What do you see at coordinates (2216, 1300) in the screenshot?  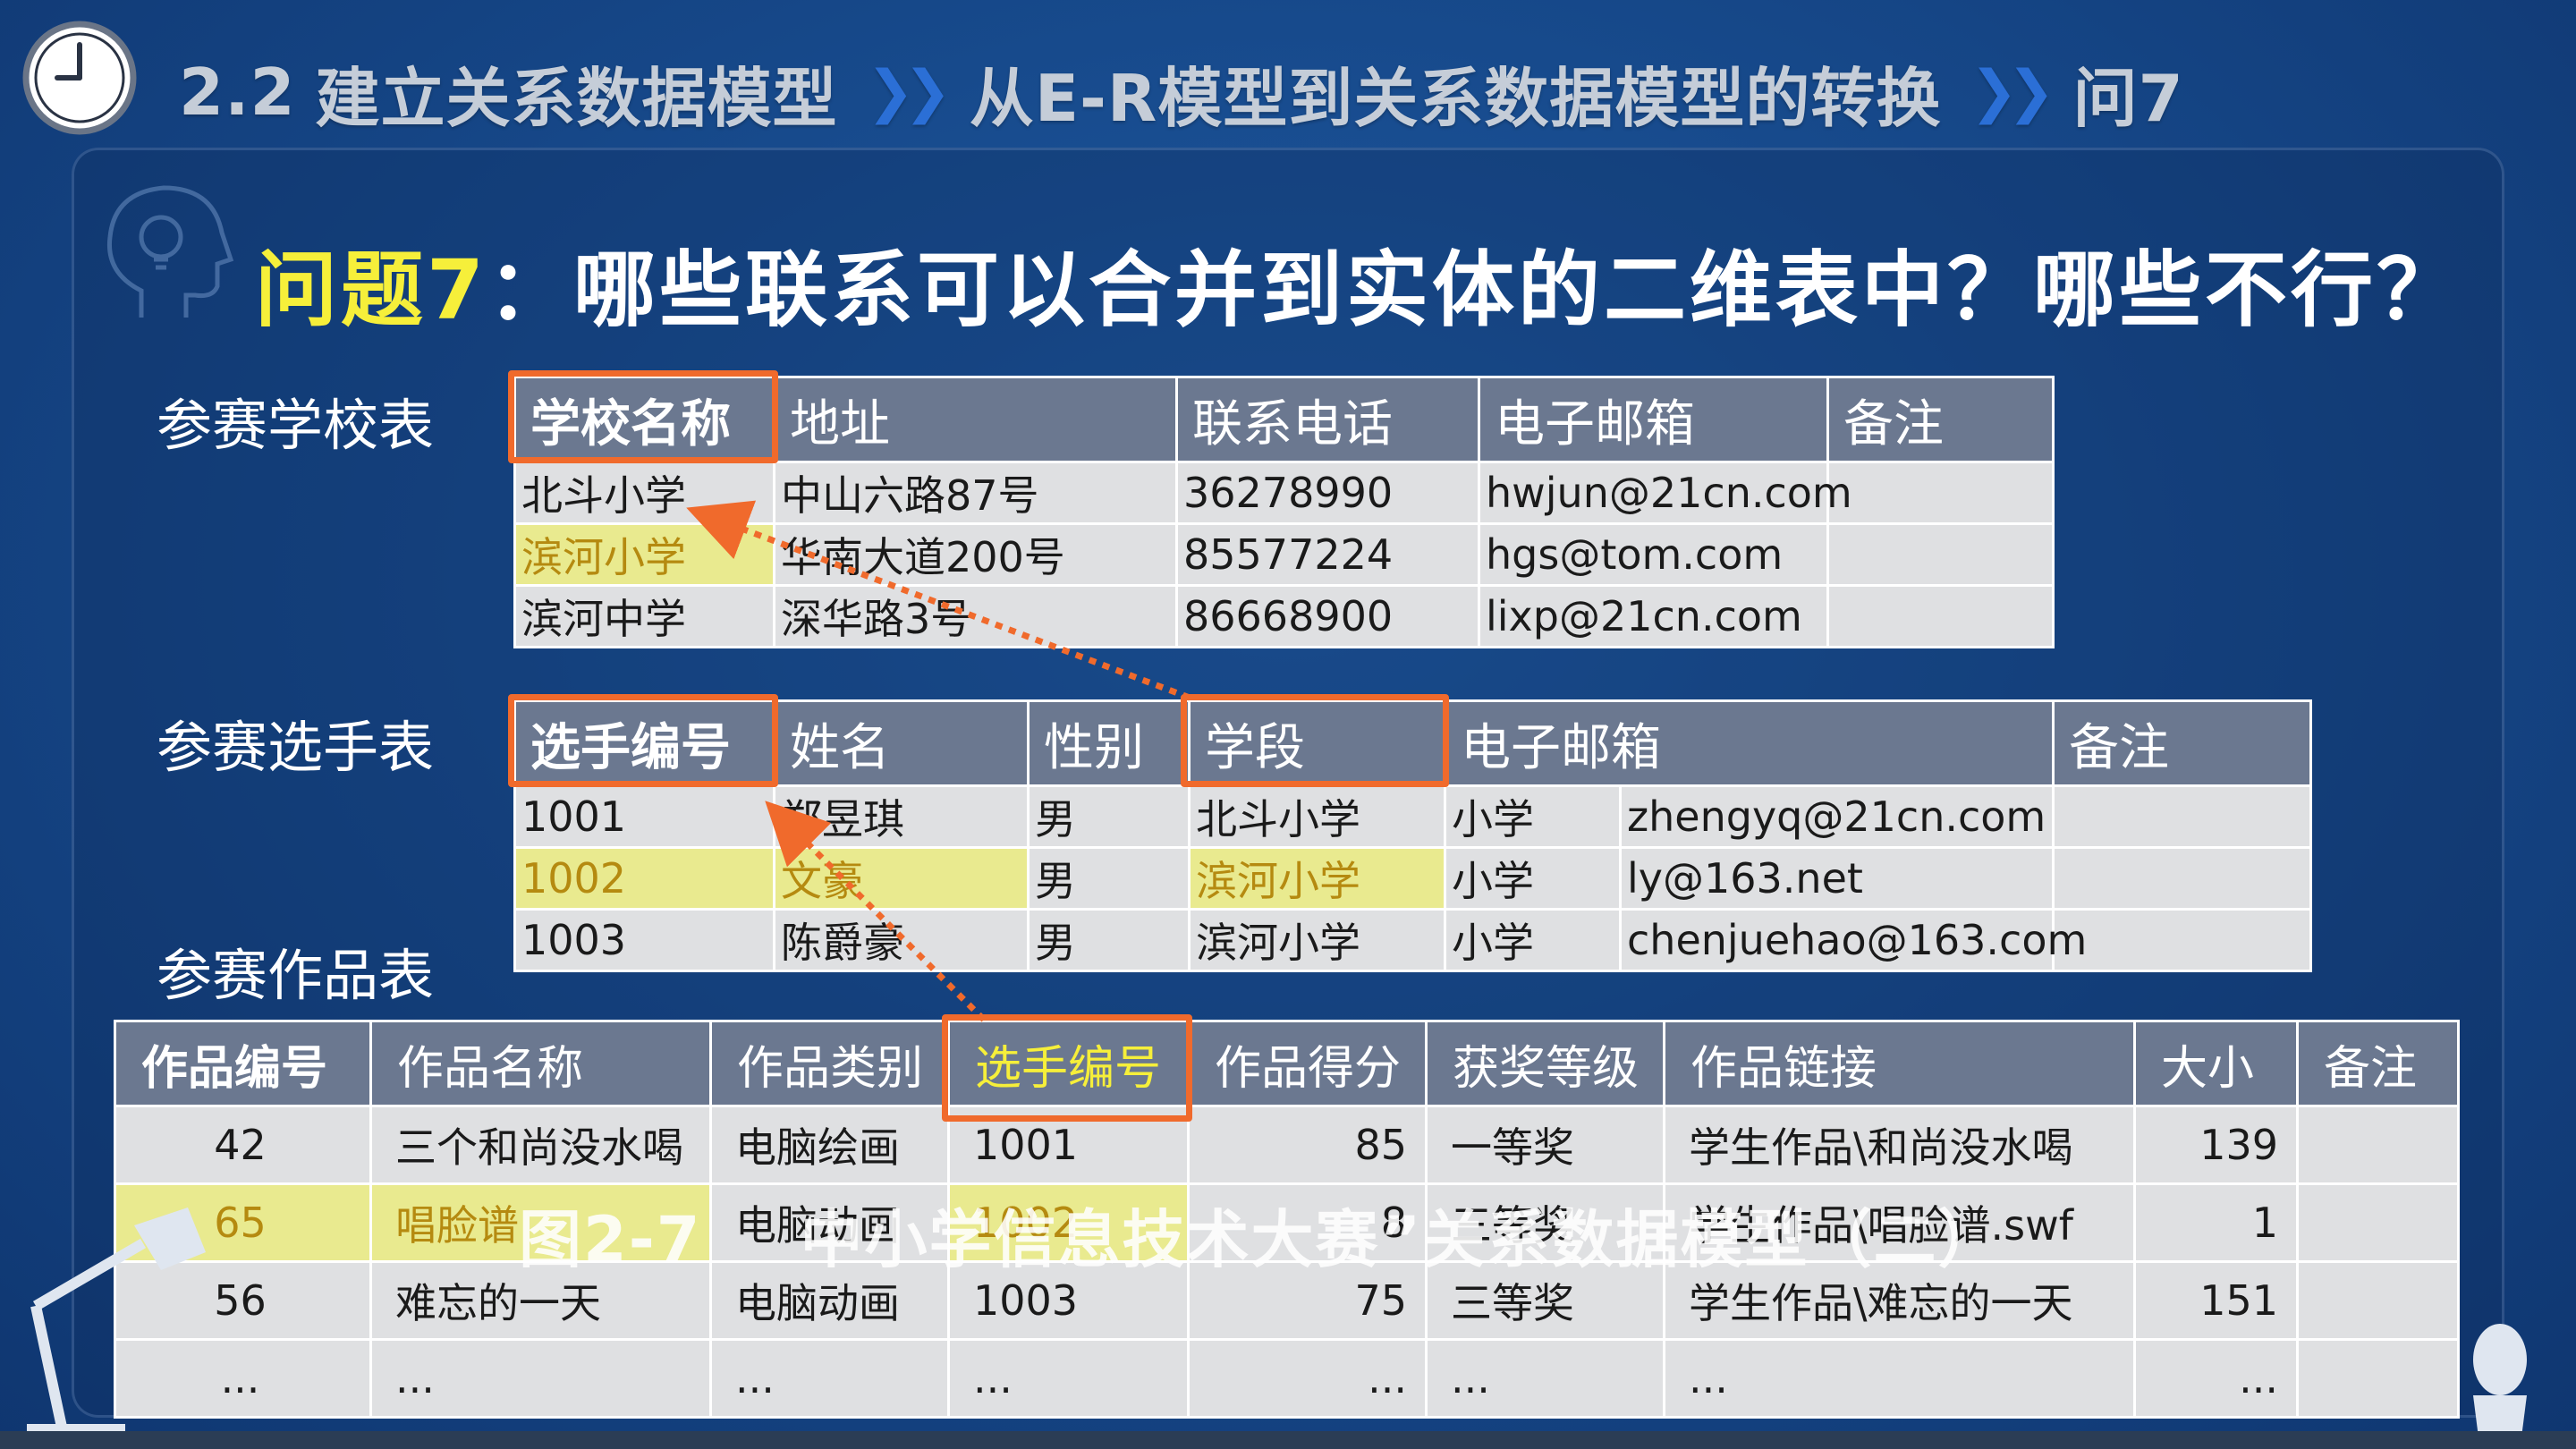 I see `table-cell: 151` at bounding box center [2216, 1300].